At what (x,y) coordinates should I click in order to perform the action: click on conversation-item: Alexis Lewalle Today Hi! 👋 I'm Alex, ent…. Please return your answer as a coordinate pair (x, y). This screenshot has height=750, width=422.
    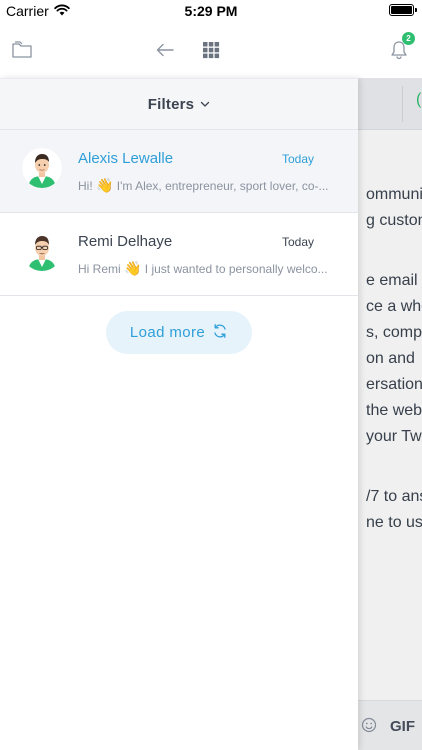
    Looking at the image, I should click on (179, 171).